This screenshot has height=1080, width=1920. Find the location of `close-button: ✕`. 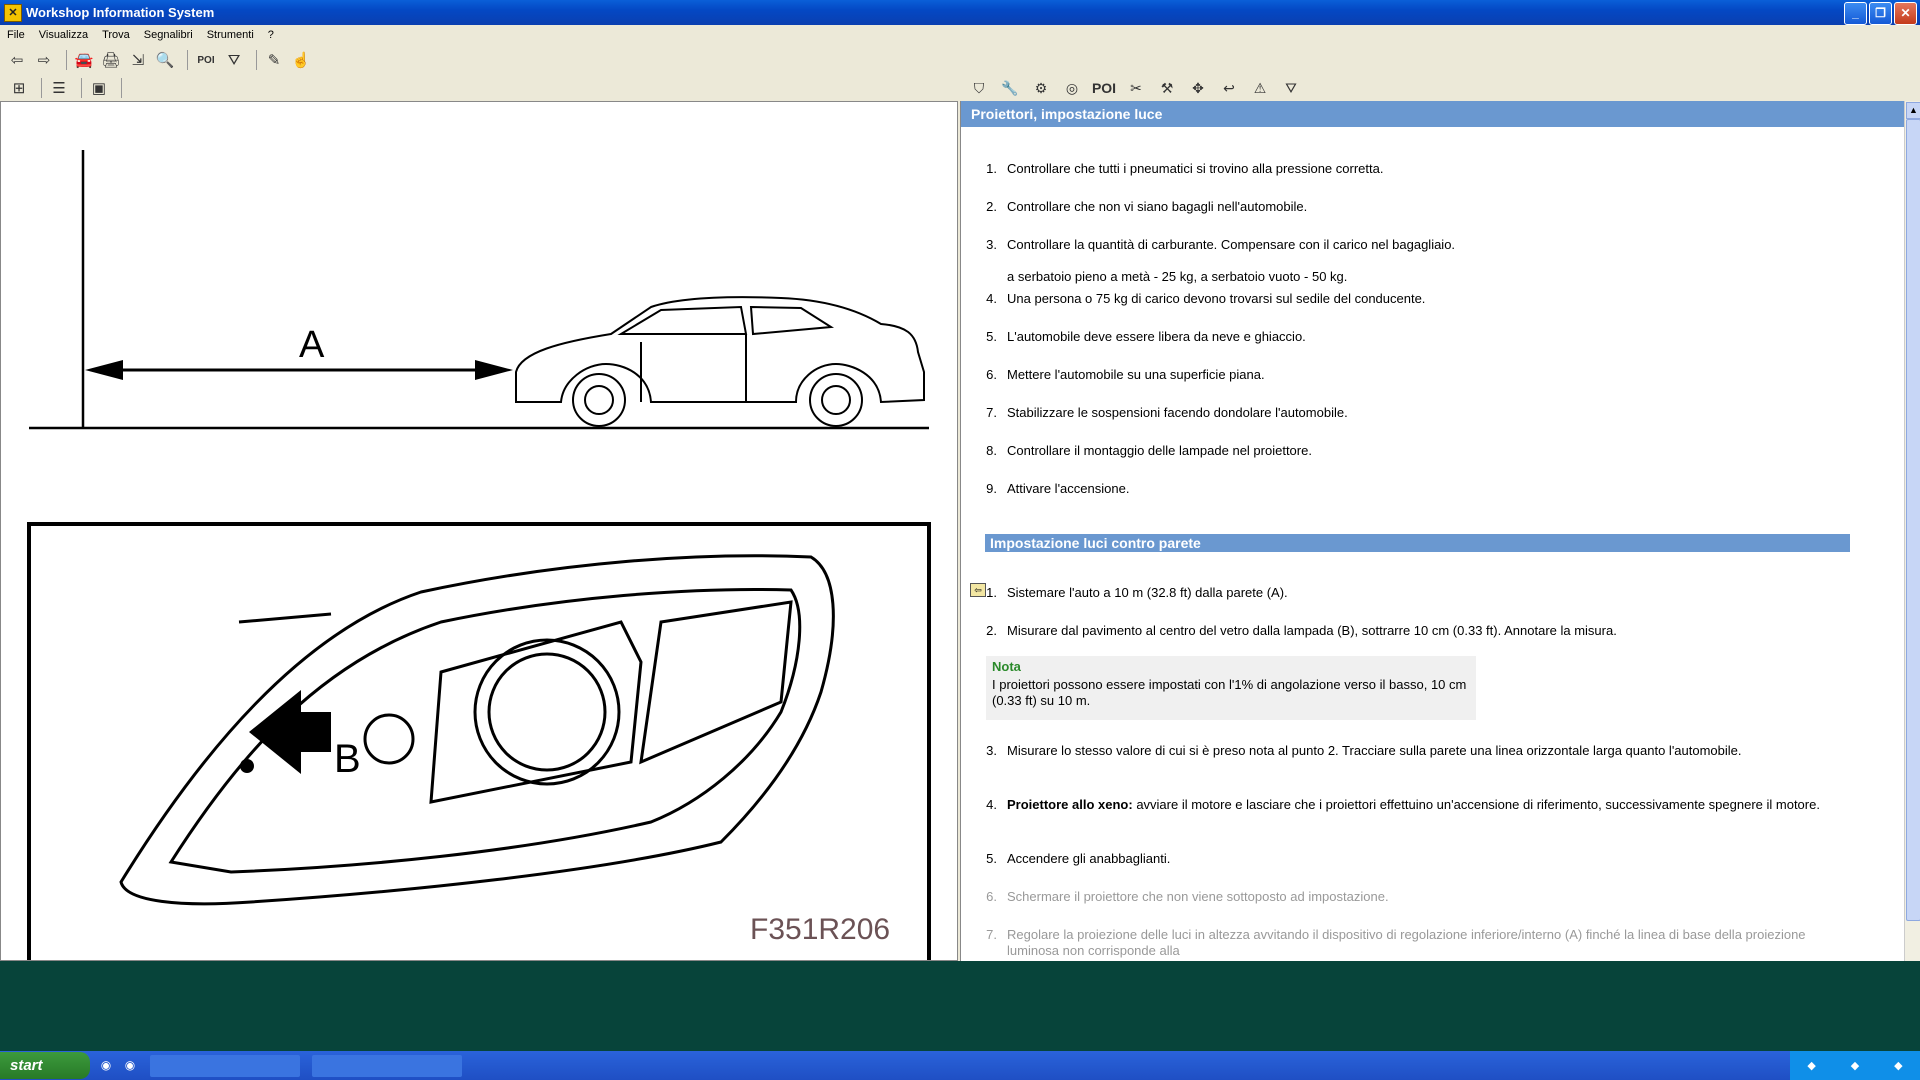

close-button: ✕ is located at coordinates (1905, 13).